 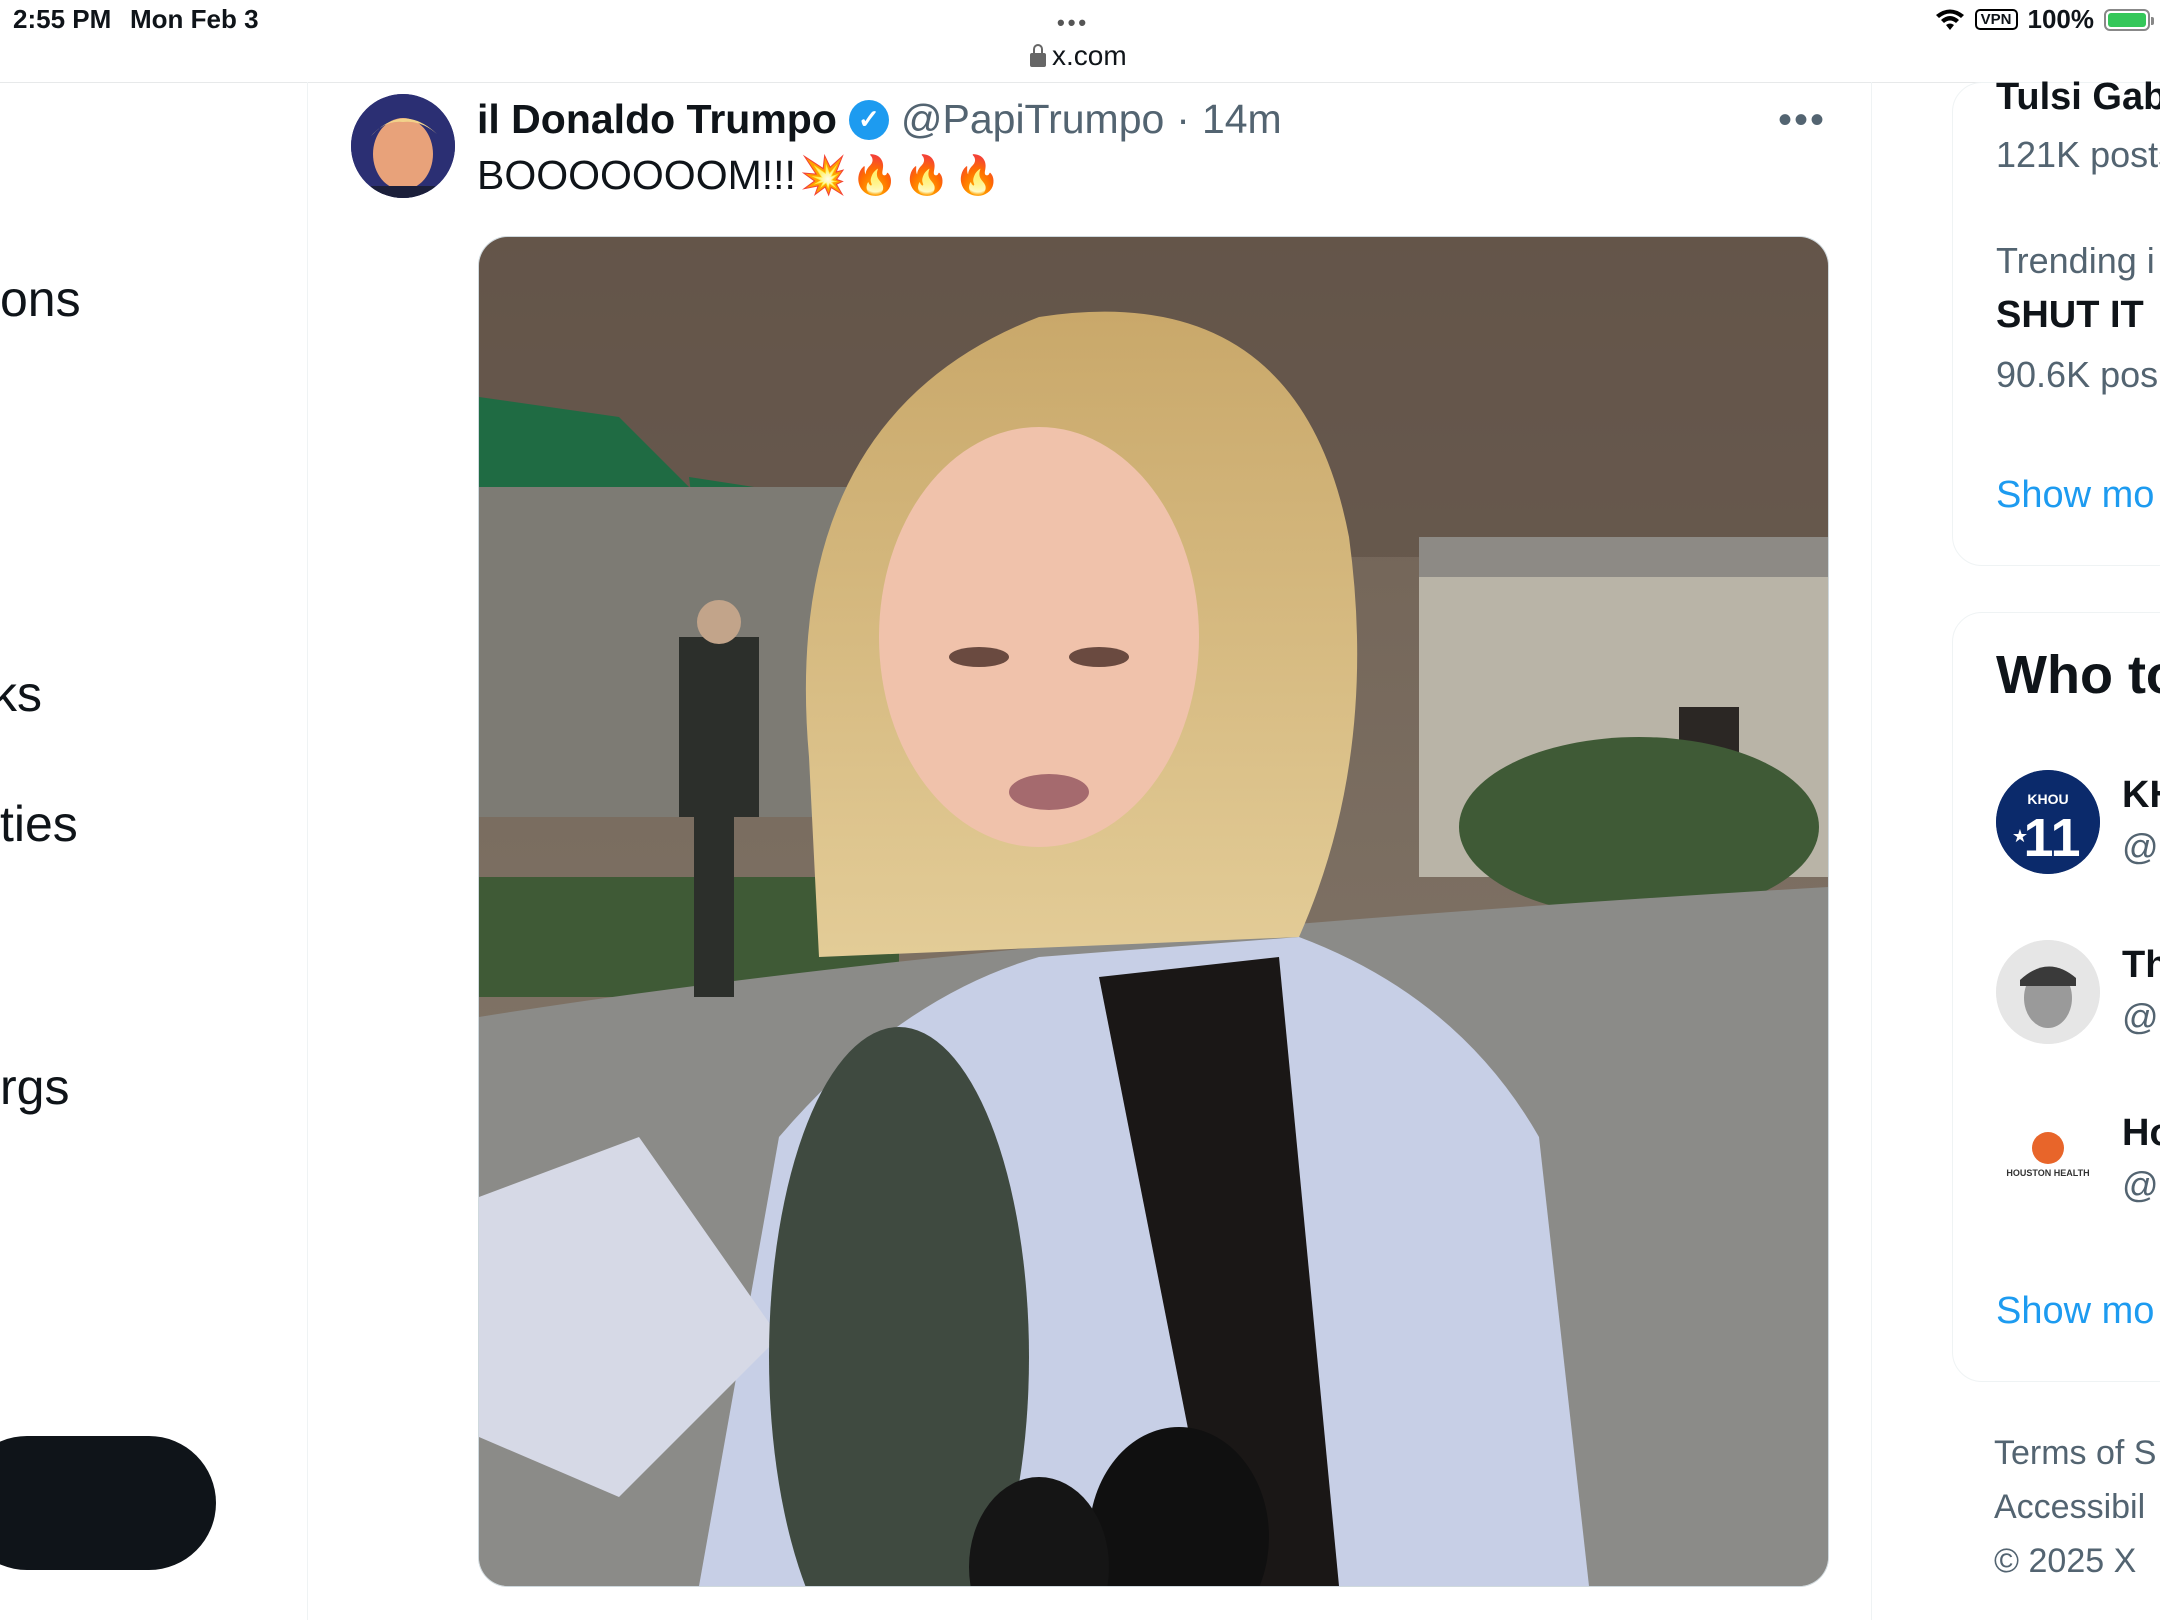 What do you see at coordinates (1038, 55) in the screenshot?
I see `lock-icon` at bounding box center [1038, 55].